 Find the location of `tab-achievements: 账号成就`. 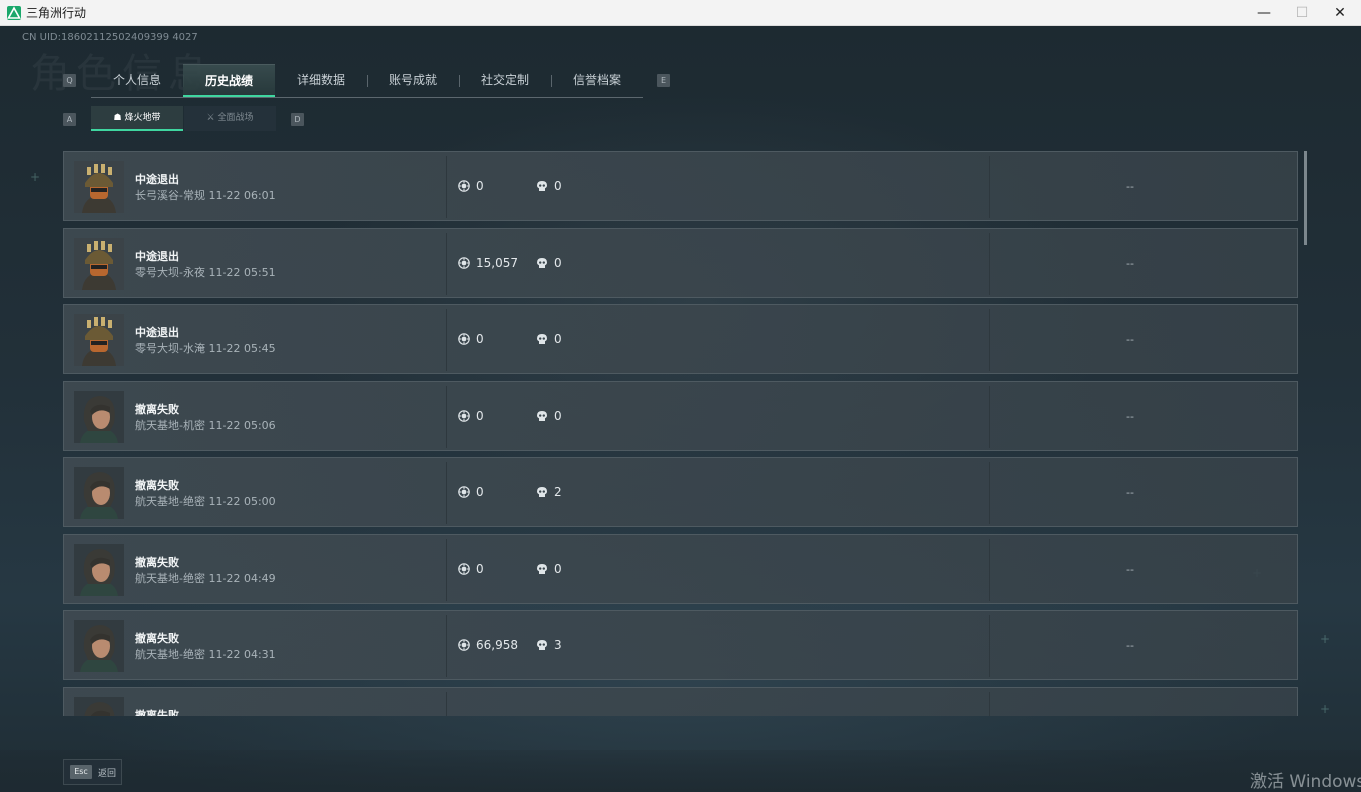

tab-achievements: 账号成就 is located at coordinates (413, 80).